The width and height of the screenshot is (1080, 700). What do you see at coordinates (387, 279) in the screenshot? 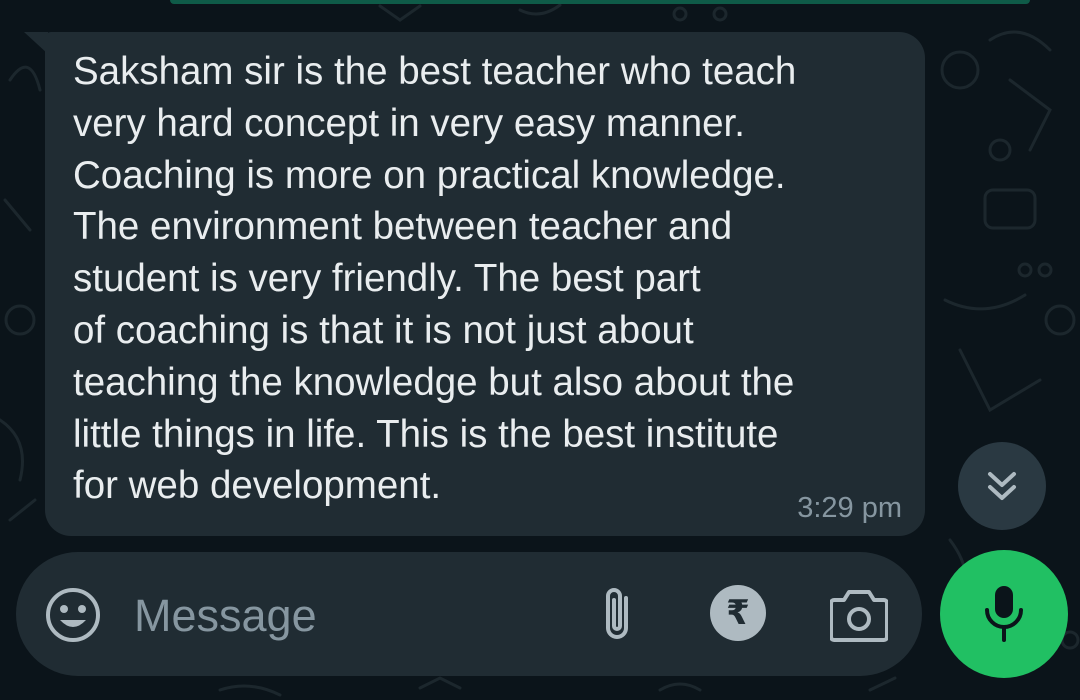
I see `message-line: student is very friendly. The best part` at bounding box center [387, 279].